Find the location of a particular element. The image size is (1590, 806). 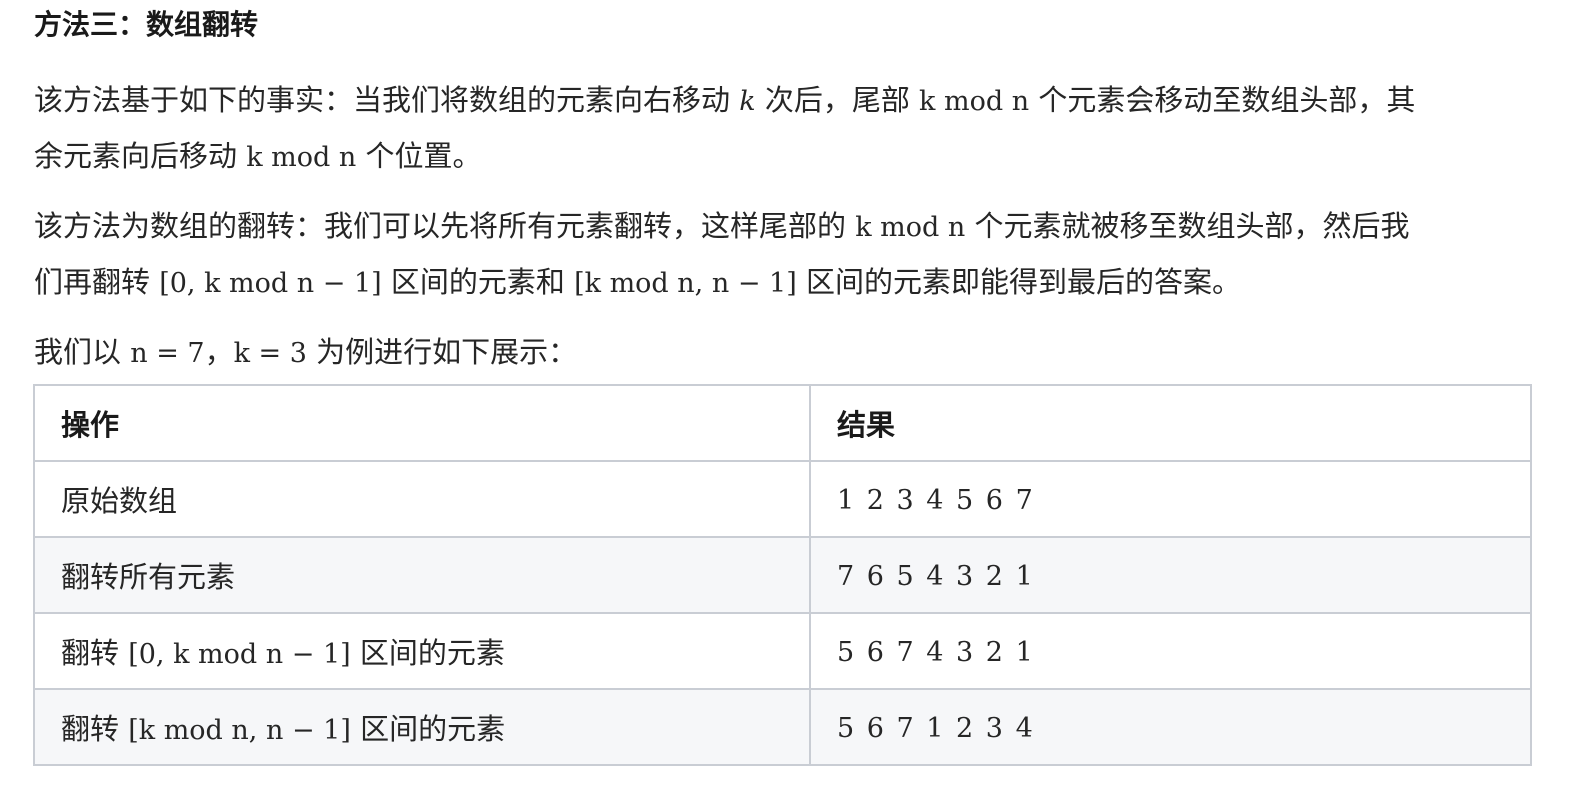

paragraph-line: 余元素向后移动 k mod n 个位置。 is located at coordinates (784, 157).